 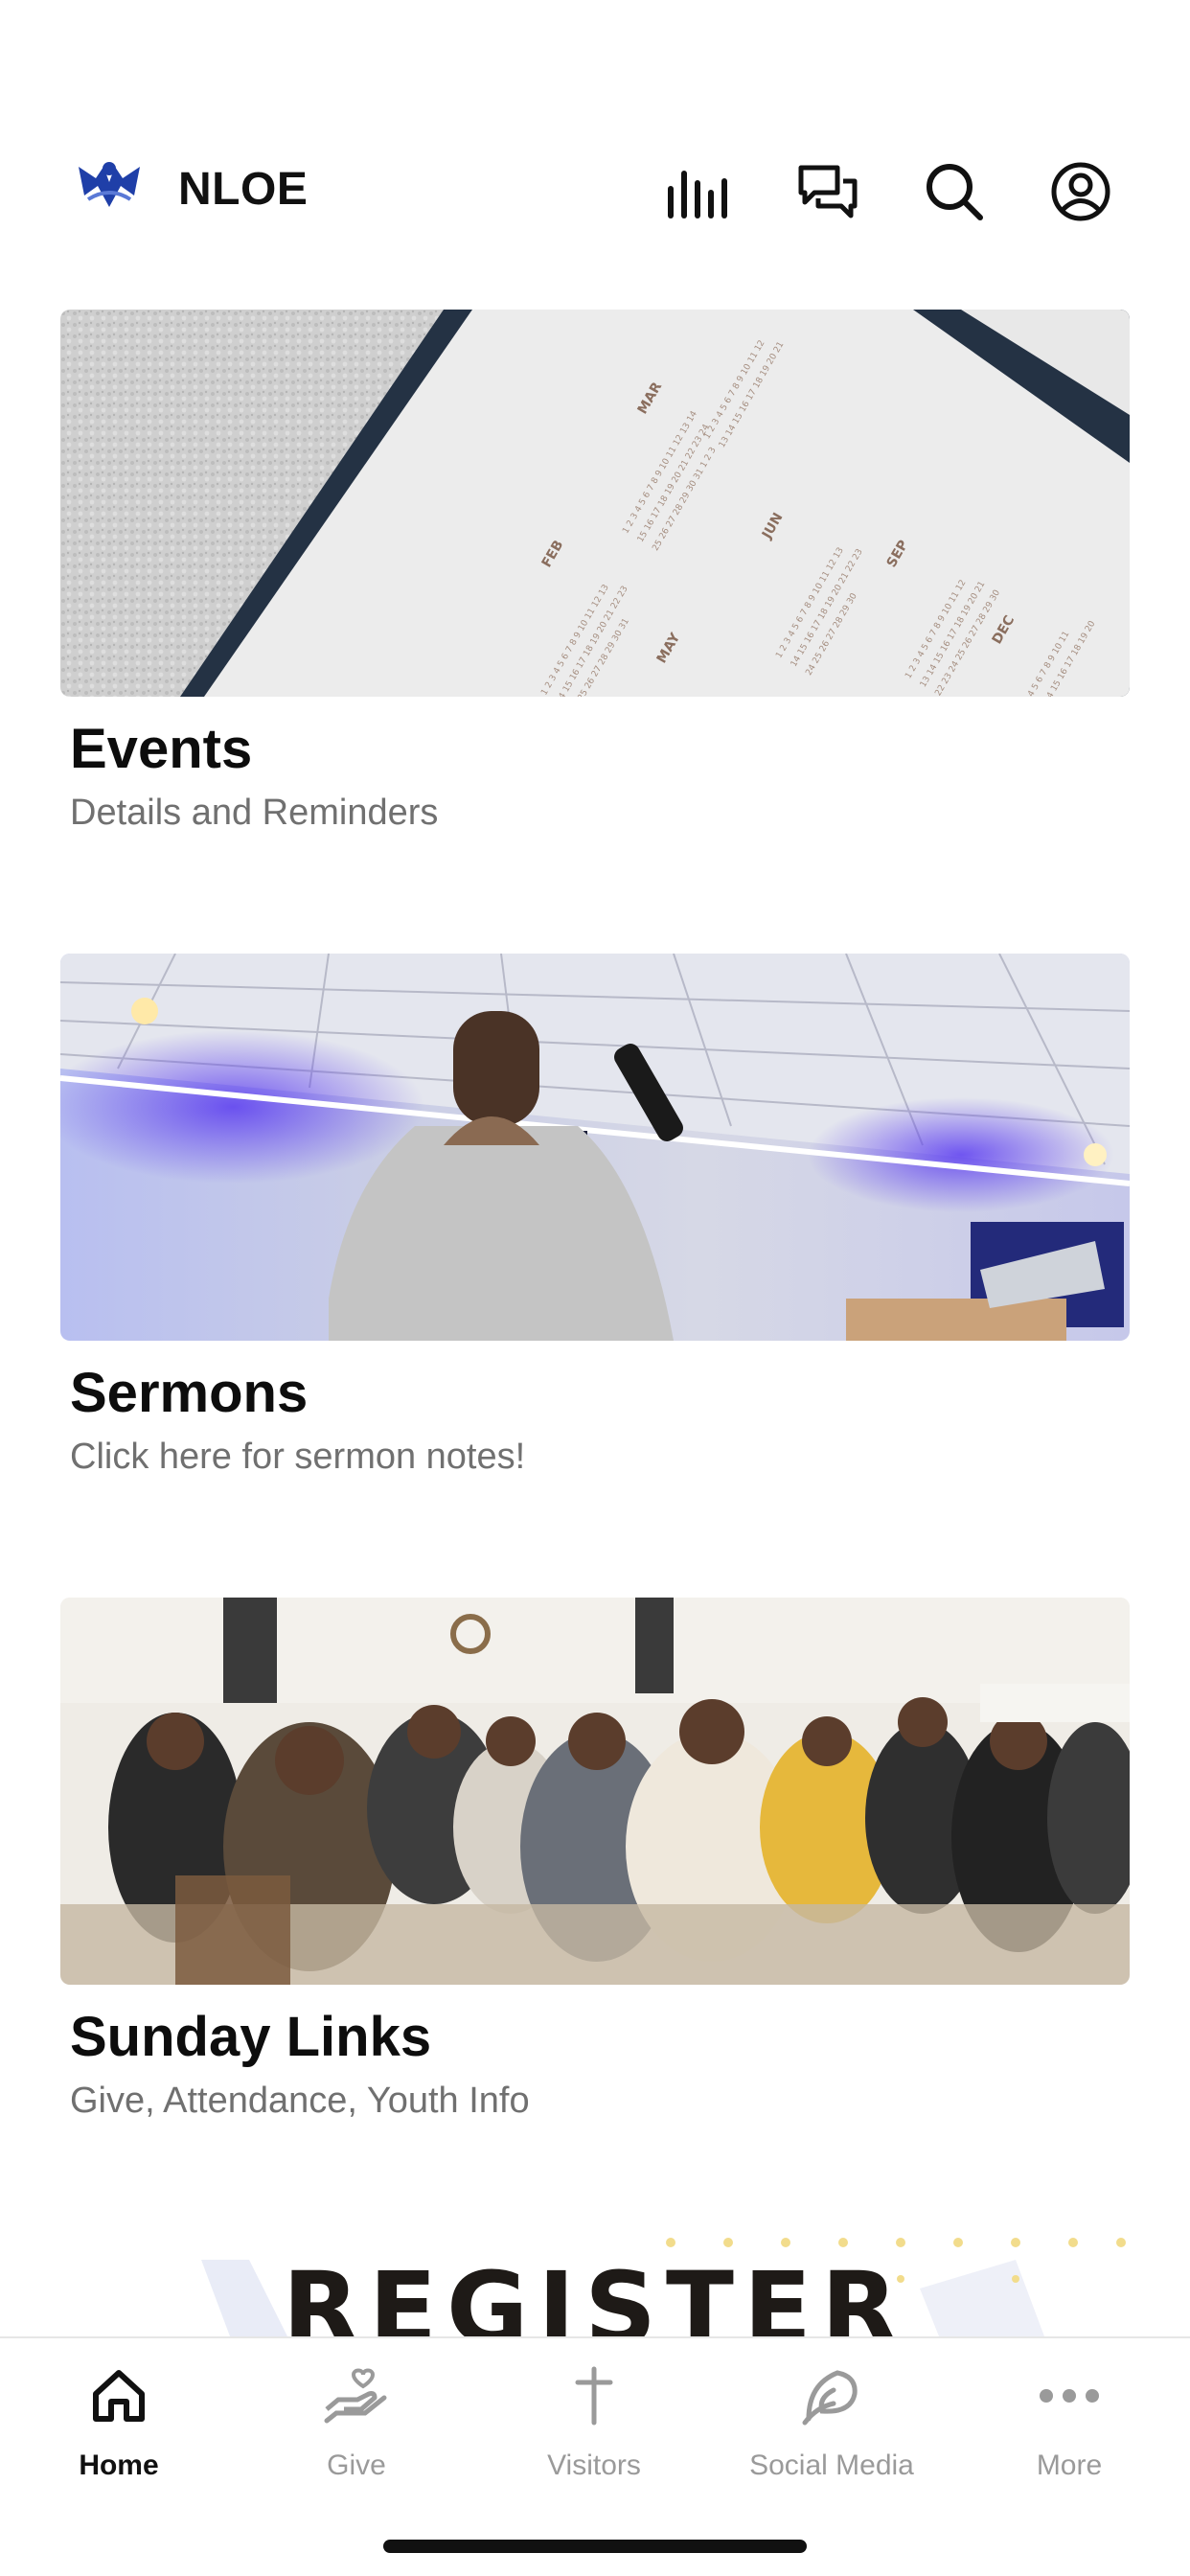 I want to click on tab-more: More, so click(x=1069, y=2434).